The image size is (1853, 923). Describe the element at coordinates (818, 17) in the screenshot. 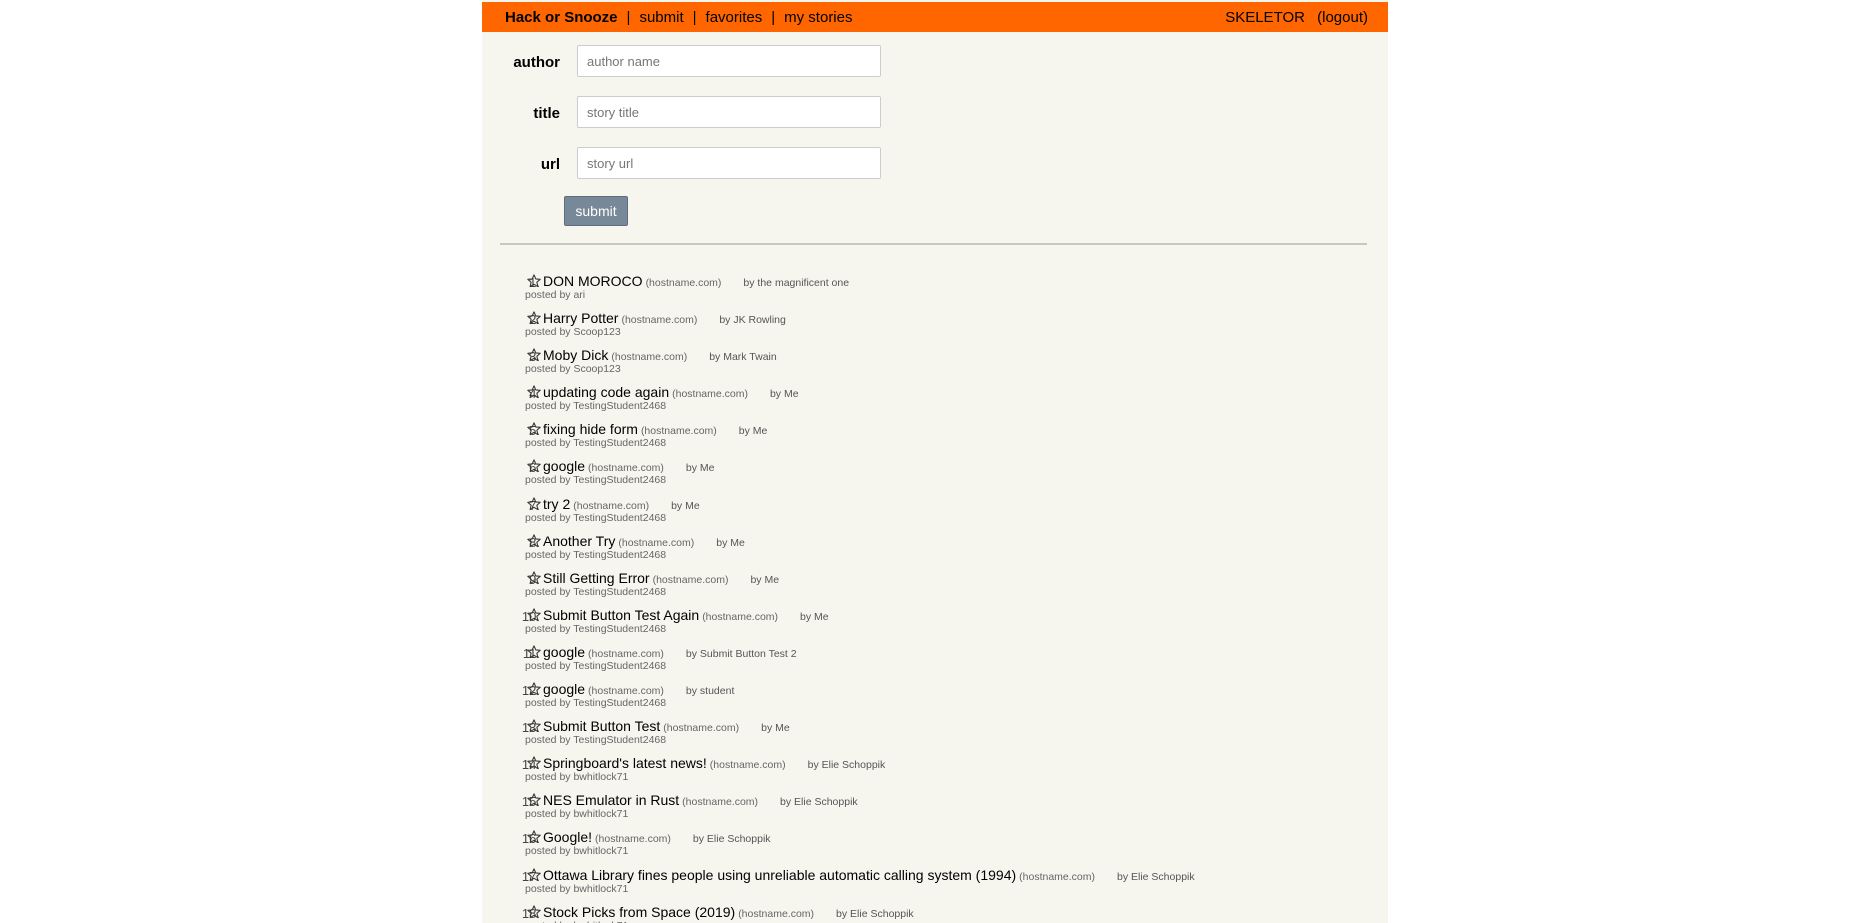

I see `nav-my-stories-link: my stories` at that location.